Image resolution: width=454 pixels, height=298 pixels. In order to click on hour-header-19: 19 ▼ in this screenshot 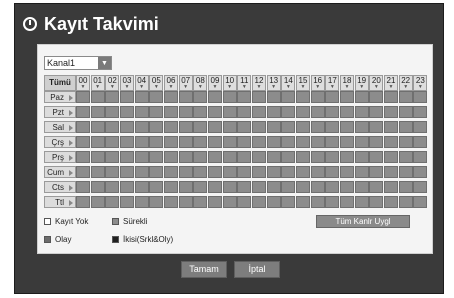, I will do `click(361, 83)`.